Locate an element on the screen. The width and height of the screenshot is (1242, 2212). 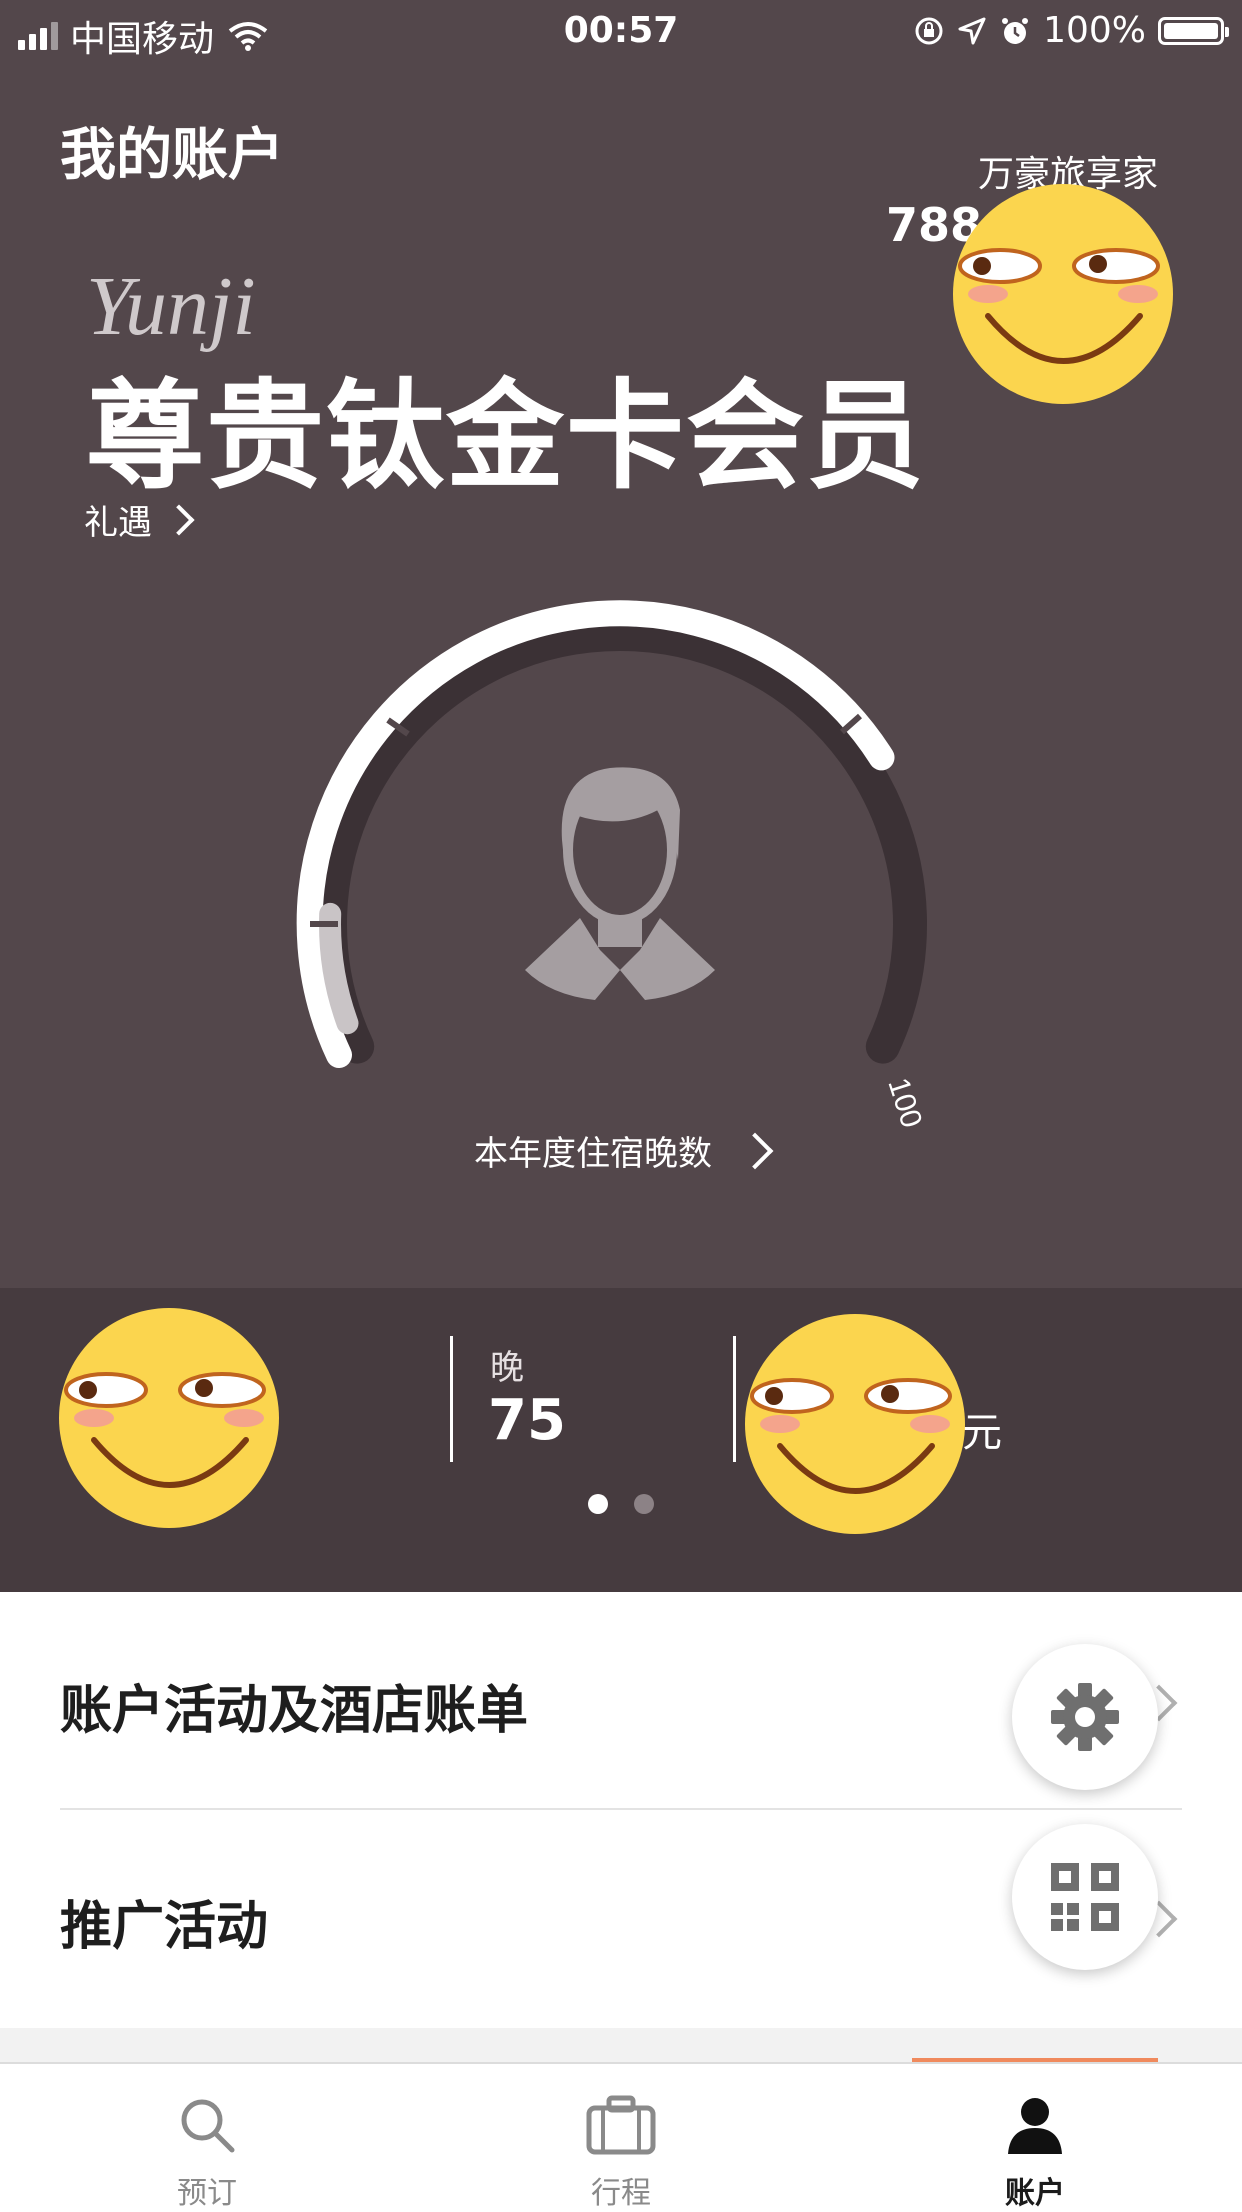
nights-caption-link: 本年度住宿晚数 is located at coordinates (621, 1150).